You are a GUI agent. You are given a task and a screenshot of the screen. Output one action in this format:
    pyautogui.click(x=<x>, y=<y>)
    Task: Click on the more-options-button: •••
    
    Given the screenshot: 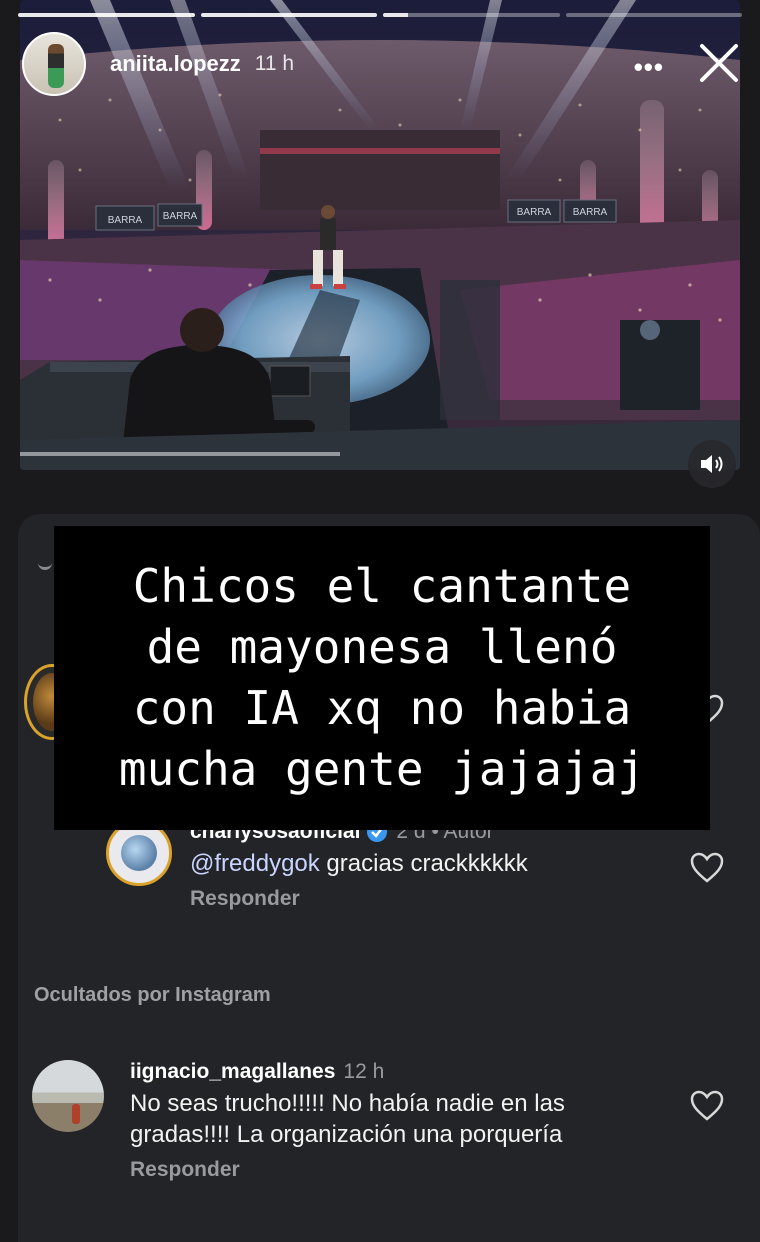 What is the action you would take?
    pyautogui.click(x=649, y=67)
    